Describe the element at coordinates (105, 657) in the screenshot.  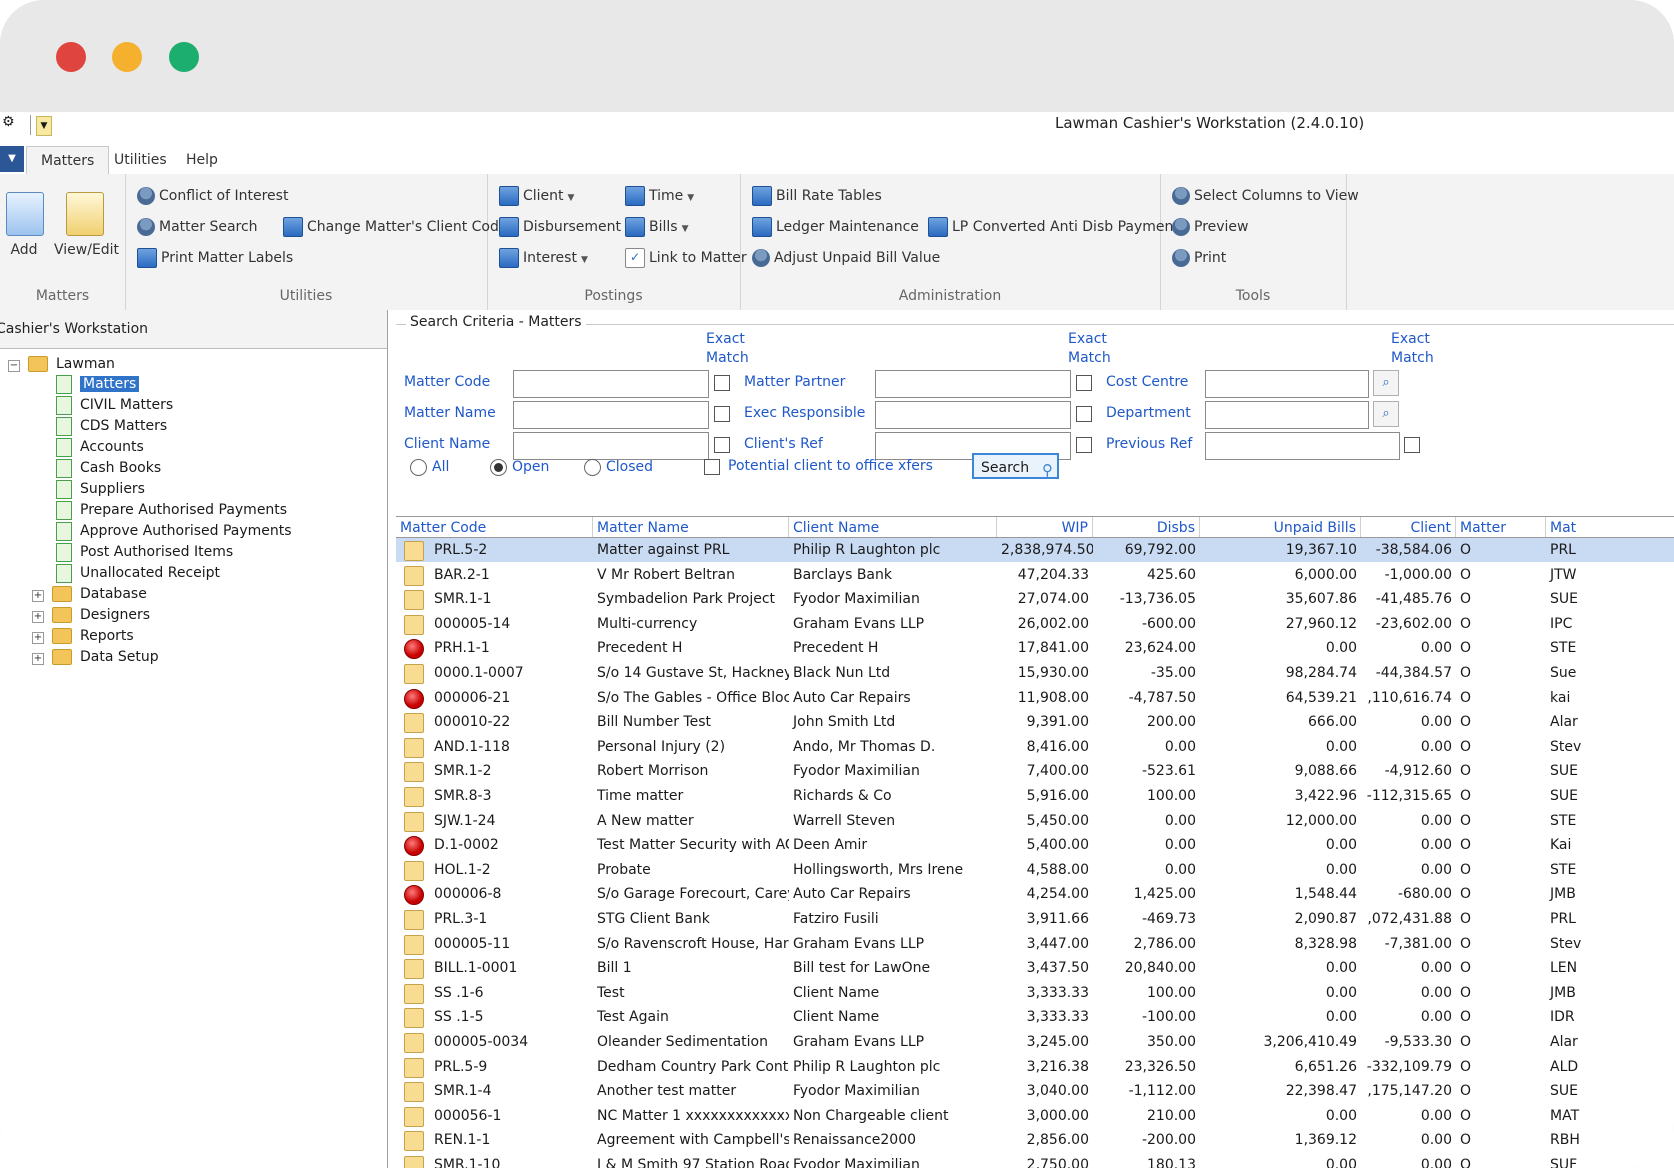
I see `tree-folder-data-setup: Data Setup` at that location.